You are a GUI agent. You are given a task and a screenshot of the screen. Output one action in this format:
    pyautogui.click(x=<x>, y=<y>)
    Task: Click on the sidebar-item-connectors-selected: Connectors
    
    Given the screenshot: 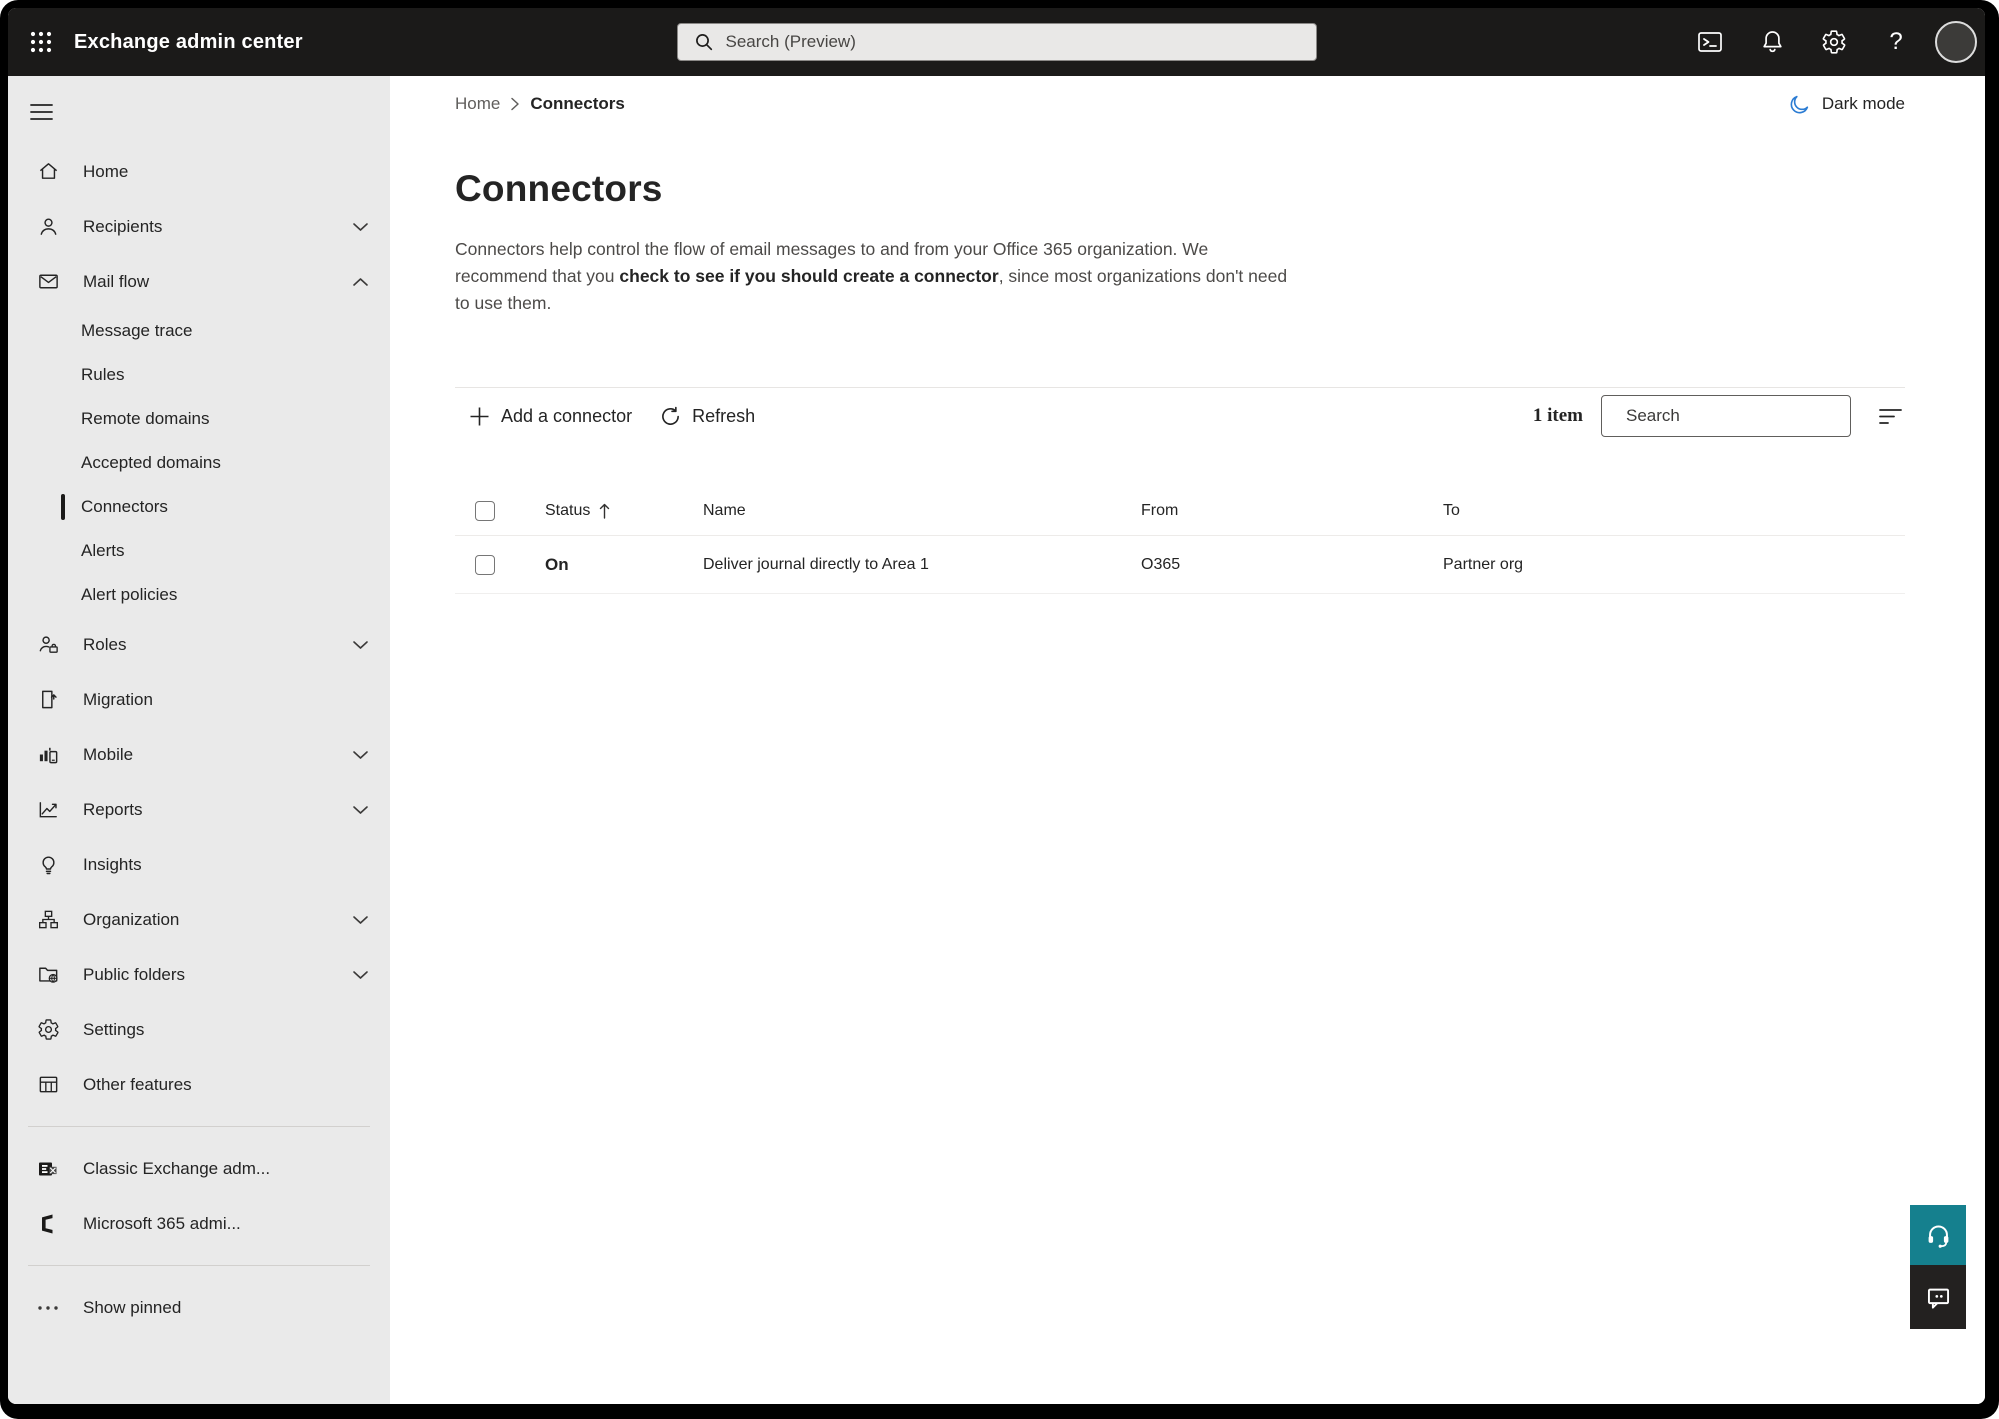 What is the action you would take?
    pyautogui.click(x=199, y=507)
    